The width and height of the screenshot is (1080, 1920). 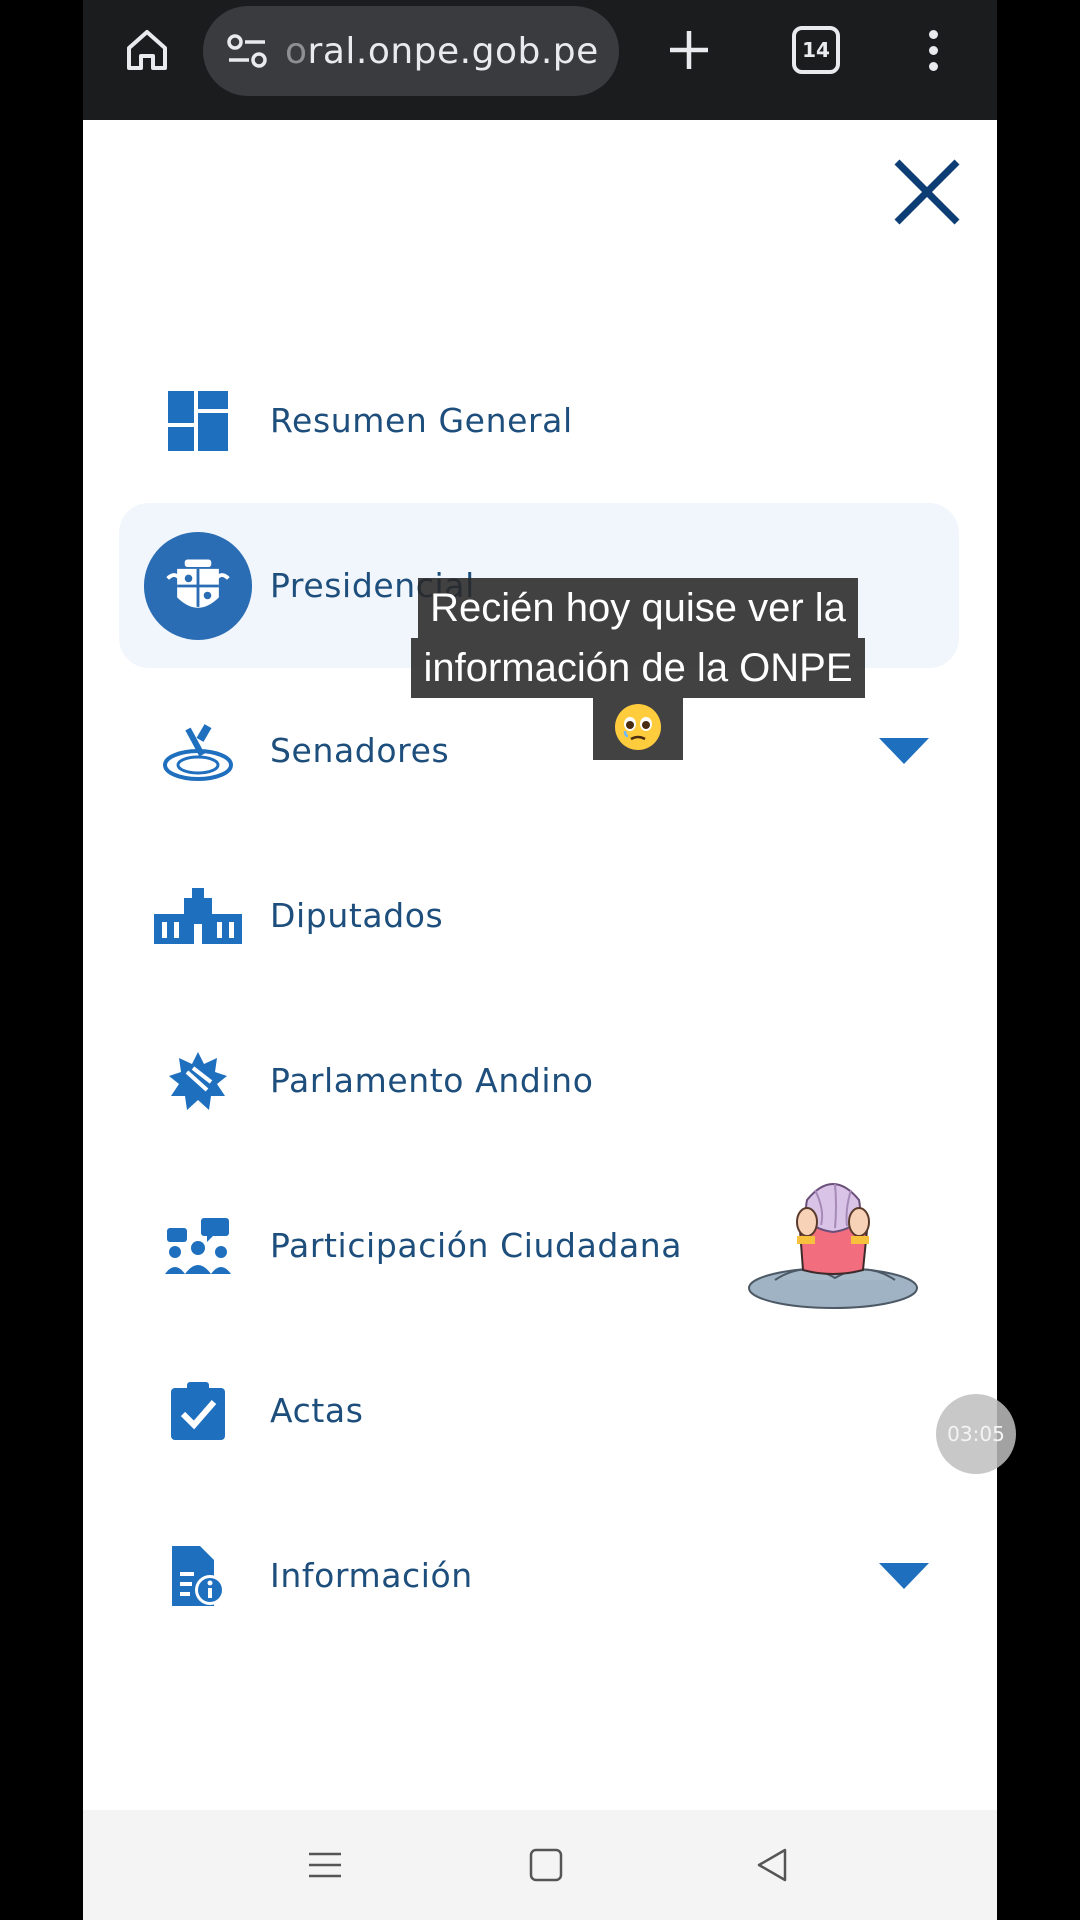 What do you see at coordinates (927, 192) in the screenshot?
I see `close-icon` at bounding box center [927, 192].